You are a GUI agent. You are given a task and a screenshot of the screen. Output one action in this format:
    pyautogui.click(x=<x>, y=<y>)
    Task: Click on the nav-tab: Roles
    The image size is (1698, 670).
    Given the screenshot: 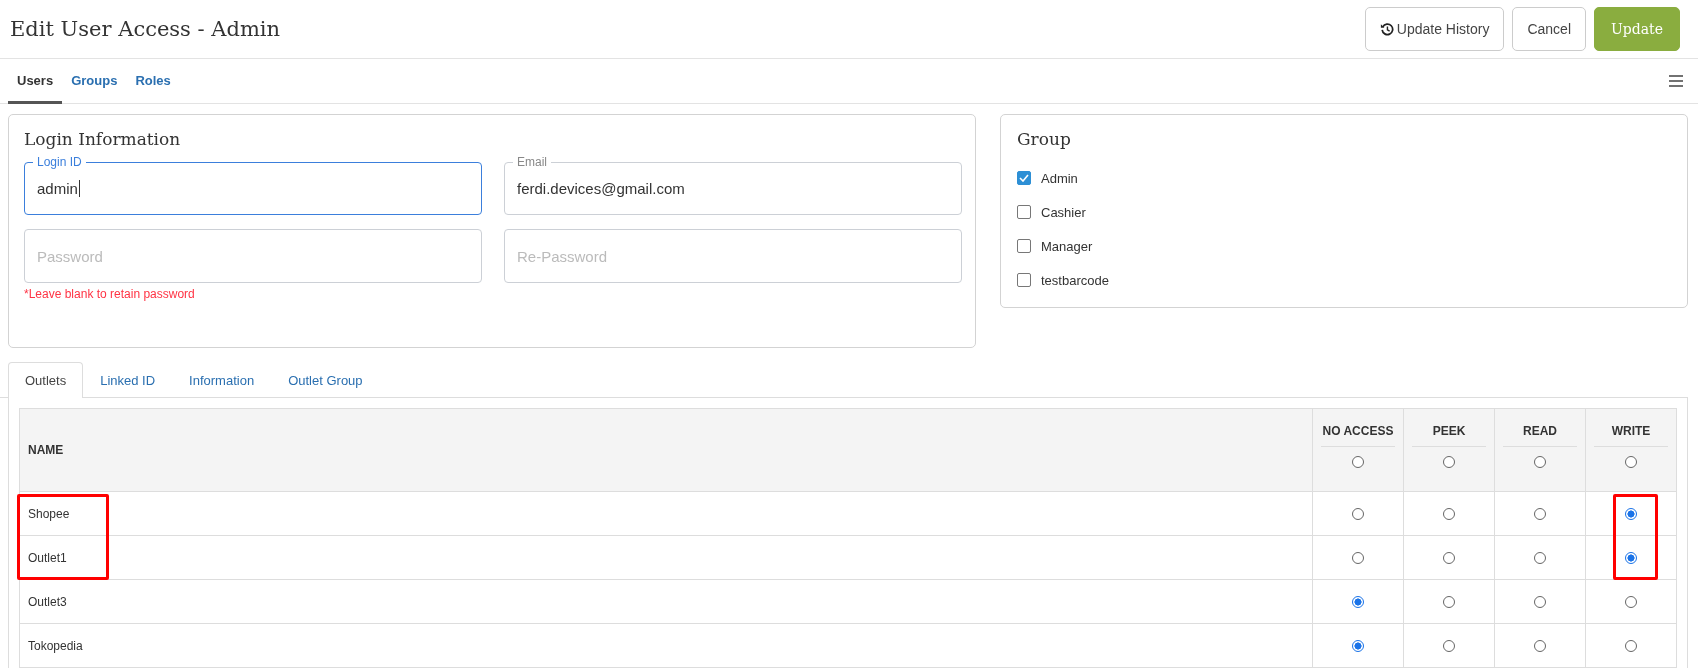 What is the action you would take?
    pyautogui.click(x=153, y=81)
    